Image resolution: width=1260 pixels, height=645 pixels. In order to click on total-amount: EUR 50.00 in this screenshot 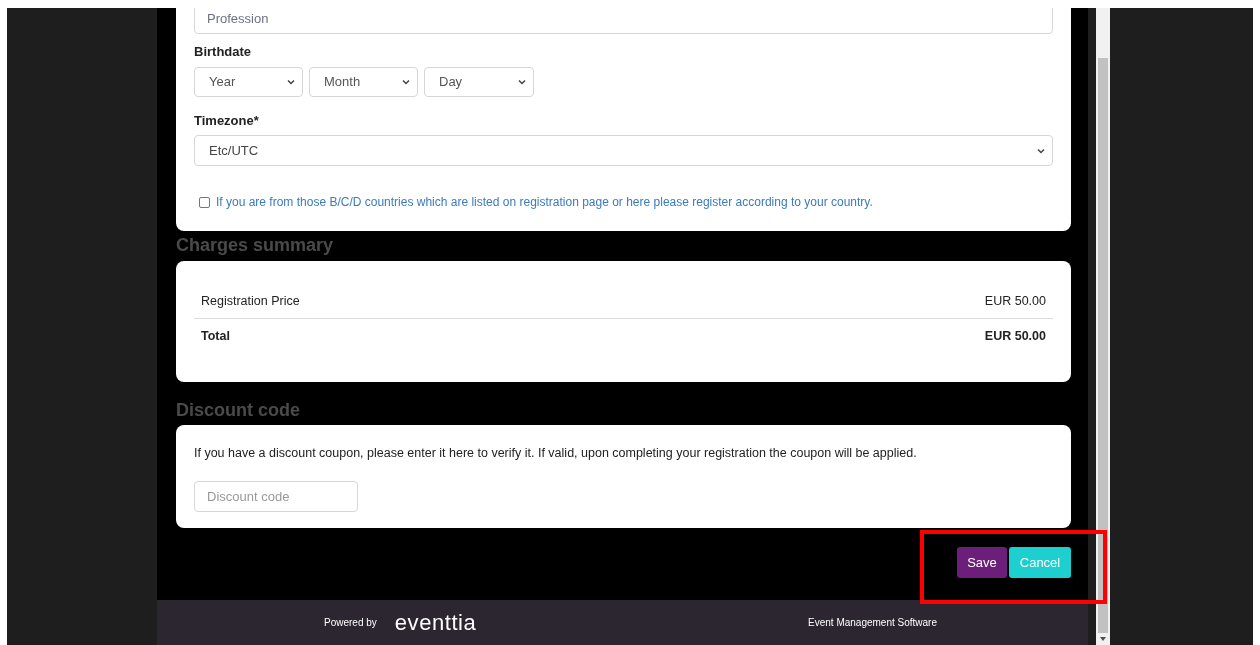, I will do `click(1015, 336)`.